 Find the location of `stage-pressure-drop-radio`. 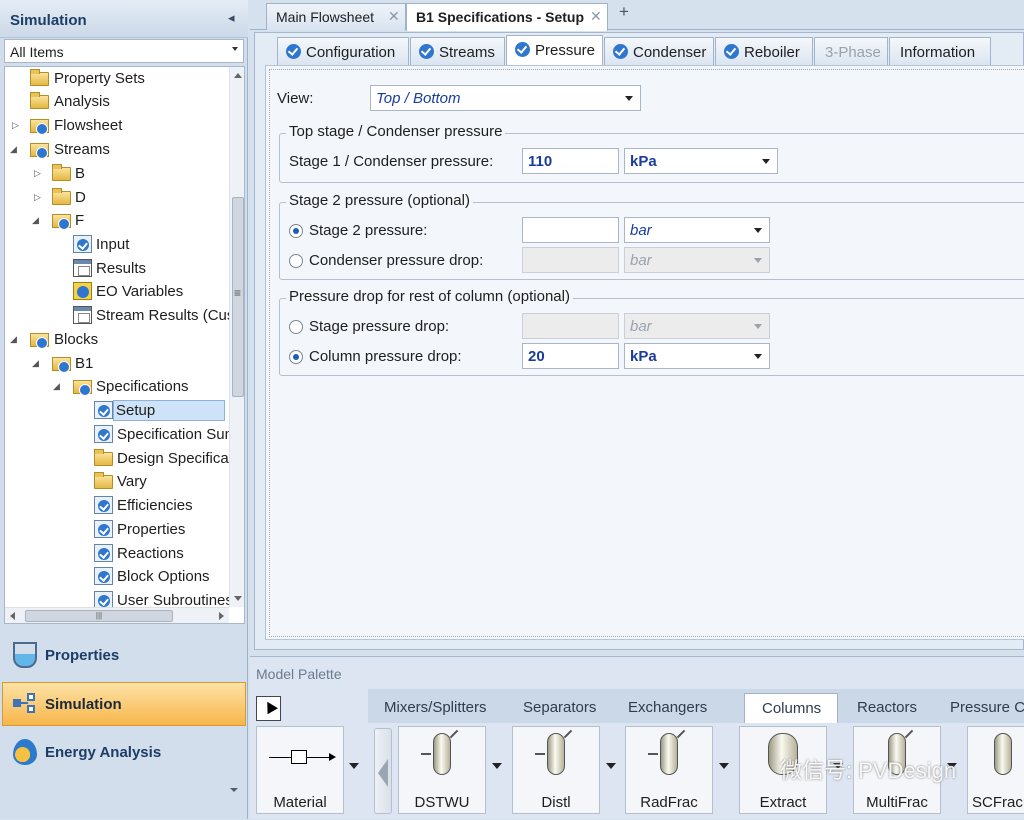

stage-pressure-drop-radio is located at coordinates (296, 327).